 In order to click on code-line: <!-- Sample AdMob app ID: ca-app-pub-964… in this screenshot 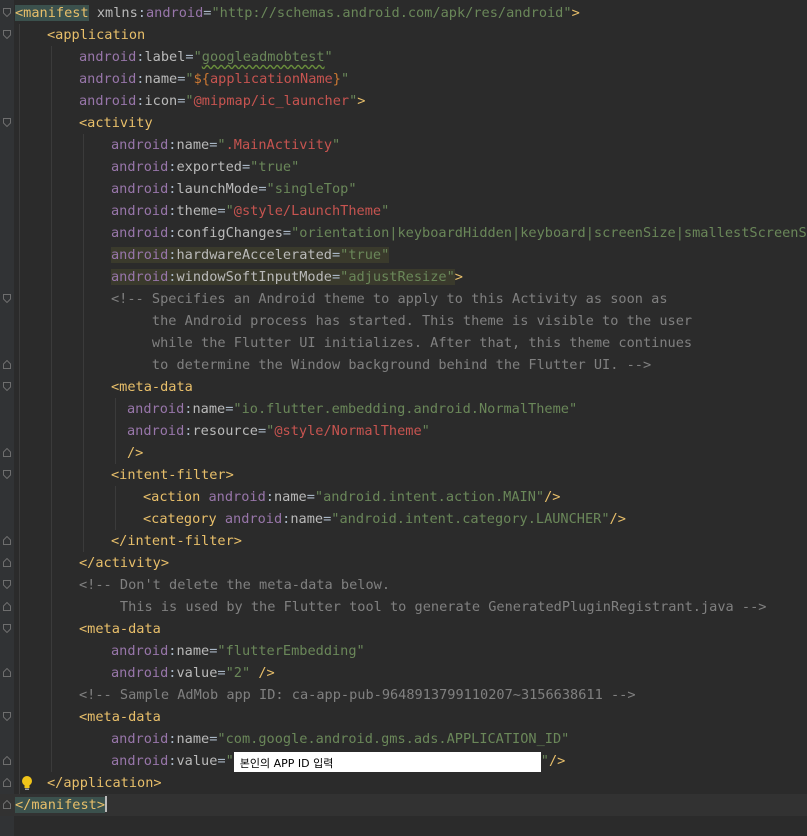, I will do `click(403, 695)`.